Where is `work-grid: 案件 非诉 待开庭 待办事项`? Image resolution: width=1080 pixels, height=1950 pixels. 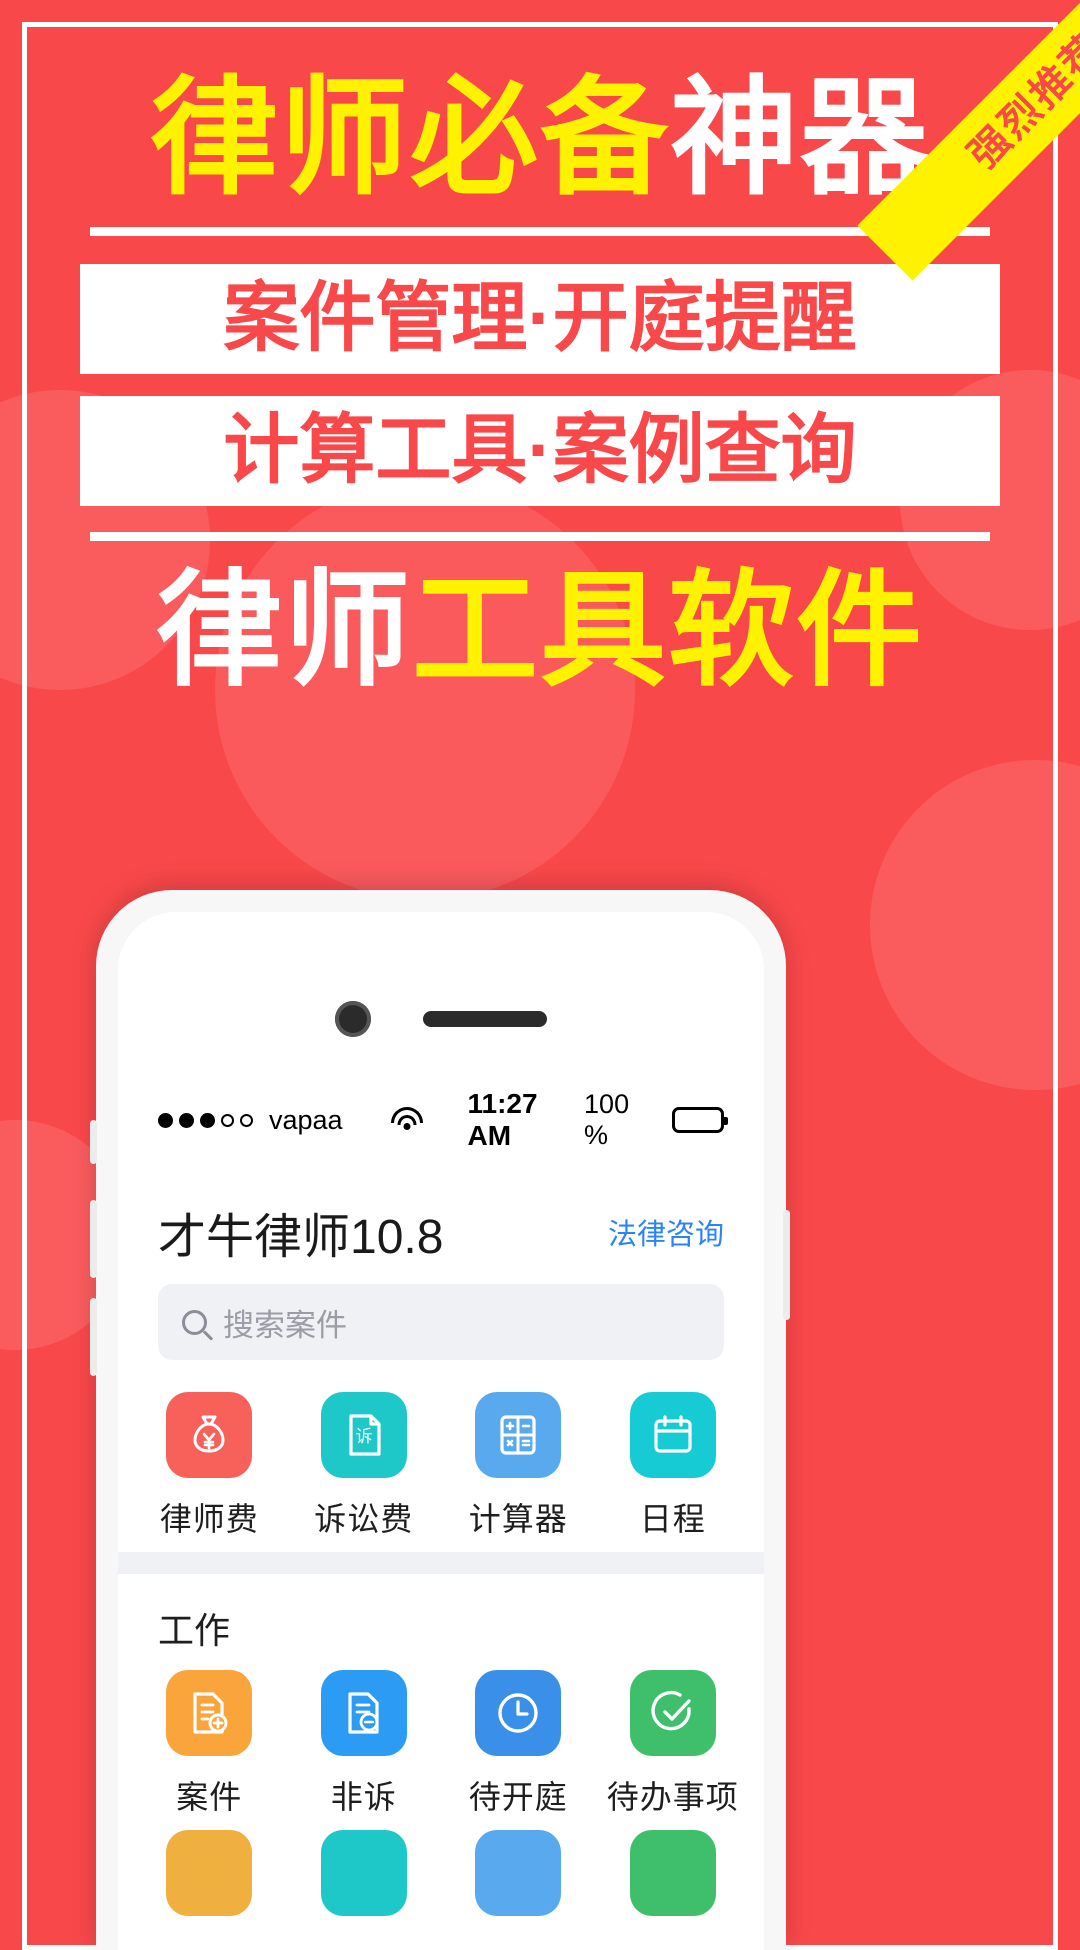 work-grid: 案件 非诉 待开庭 待办事项 is located at coordinates (441, 1744).